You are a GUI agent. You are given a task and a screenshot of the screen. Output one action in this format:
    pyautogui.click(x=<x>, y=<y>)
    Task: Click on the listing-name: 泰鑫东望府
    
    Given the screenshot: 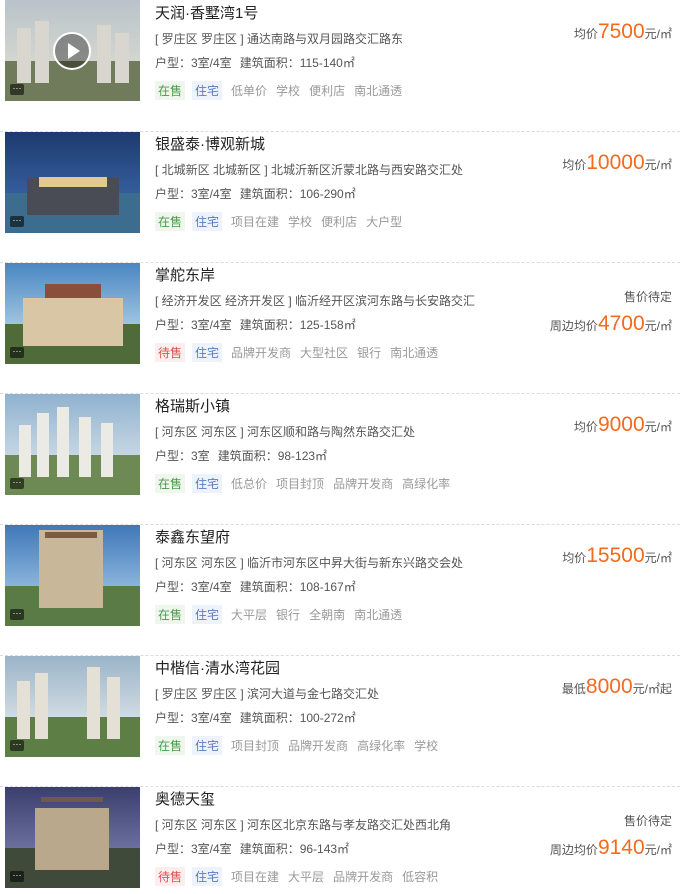 What is the action you would take?
    pyautogui.click(x=192, y=536)
    